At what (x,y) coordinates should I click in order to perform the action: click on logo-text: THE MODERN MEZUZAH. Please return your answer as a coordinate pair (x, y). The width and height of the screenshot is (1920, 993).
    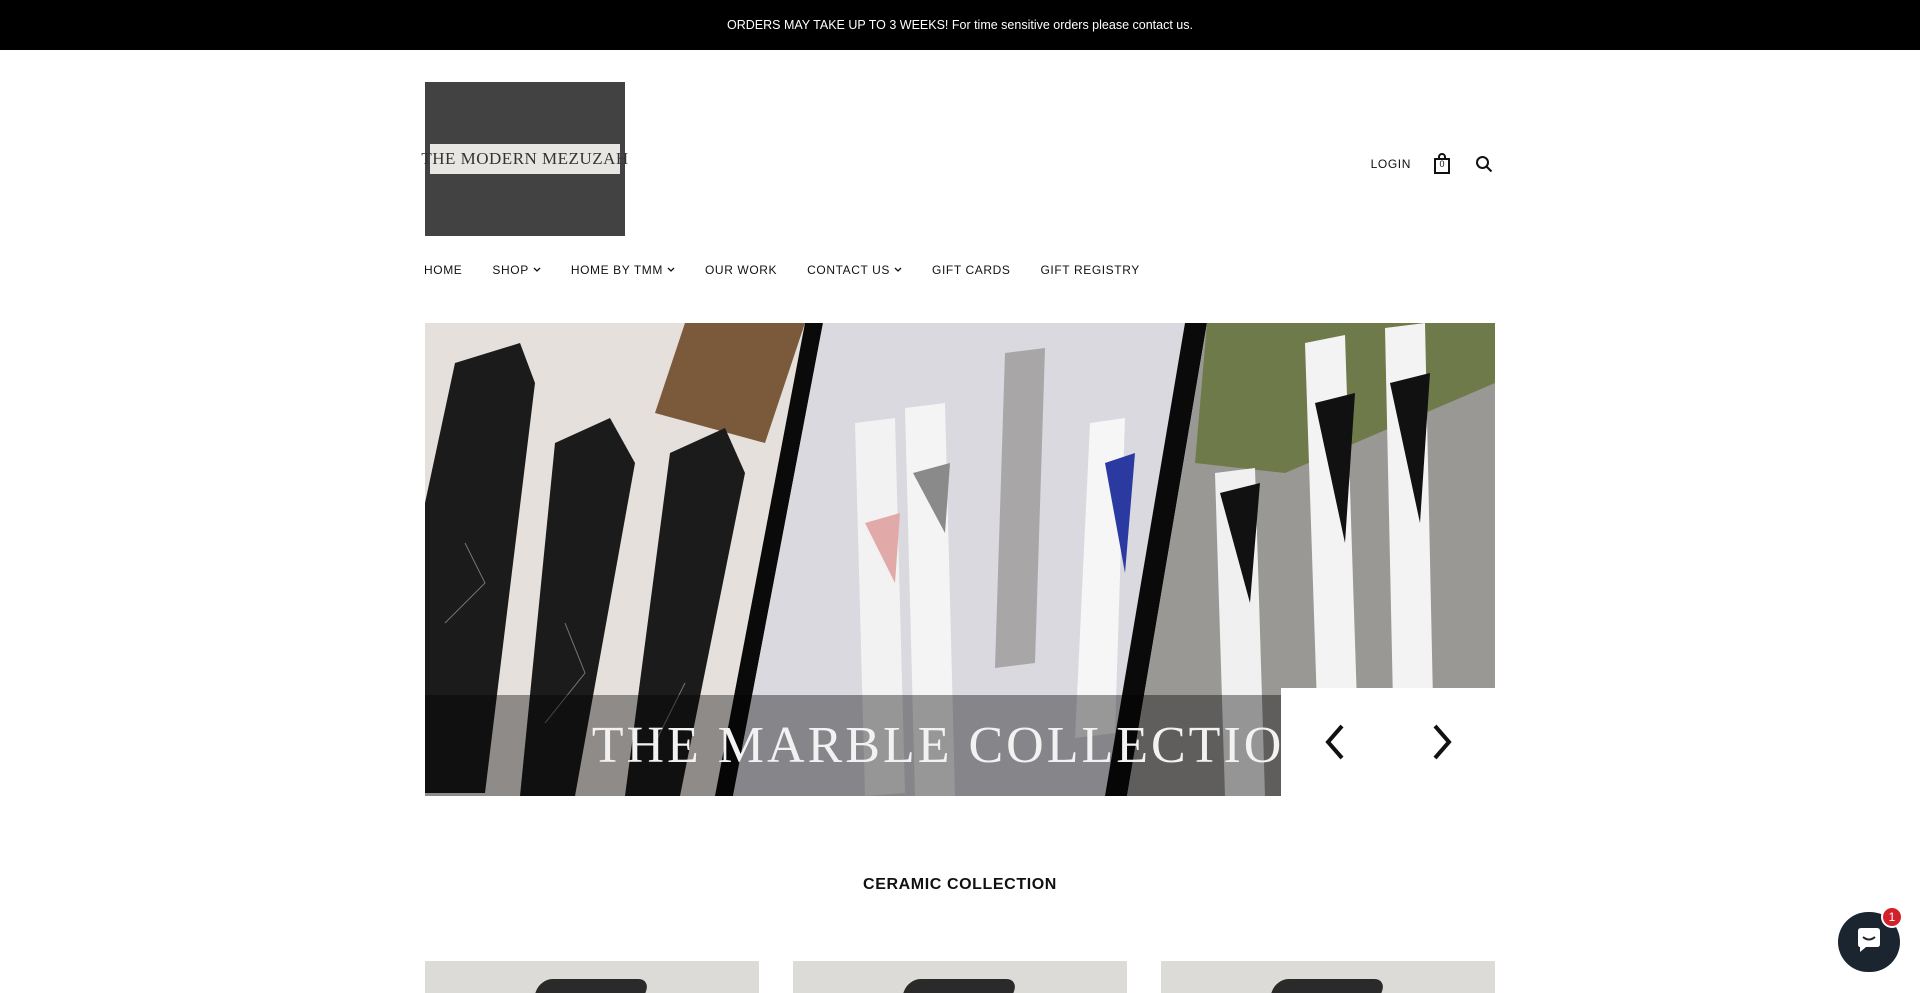
    Looking at the image, I should click on (525, 158).